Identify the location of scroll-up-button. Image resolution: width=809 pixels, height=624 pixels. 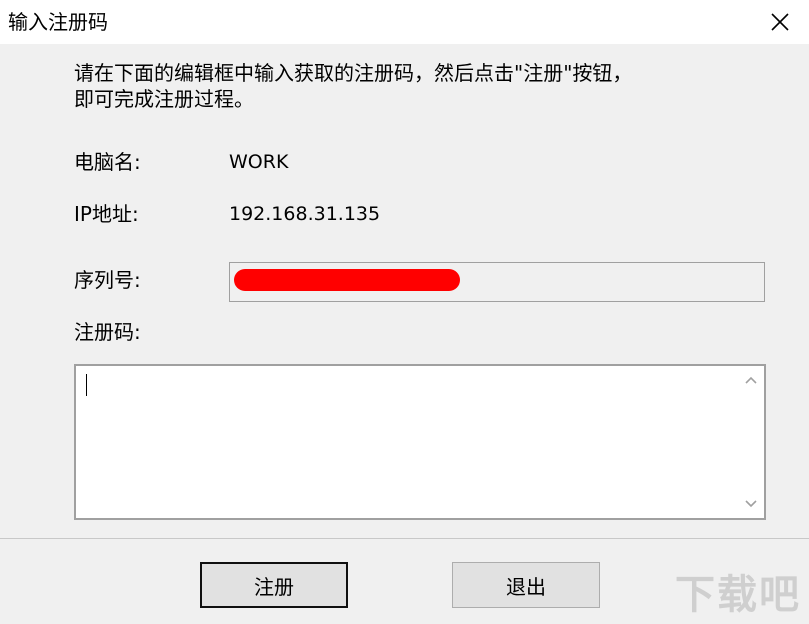
(751, 380).